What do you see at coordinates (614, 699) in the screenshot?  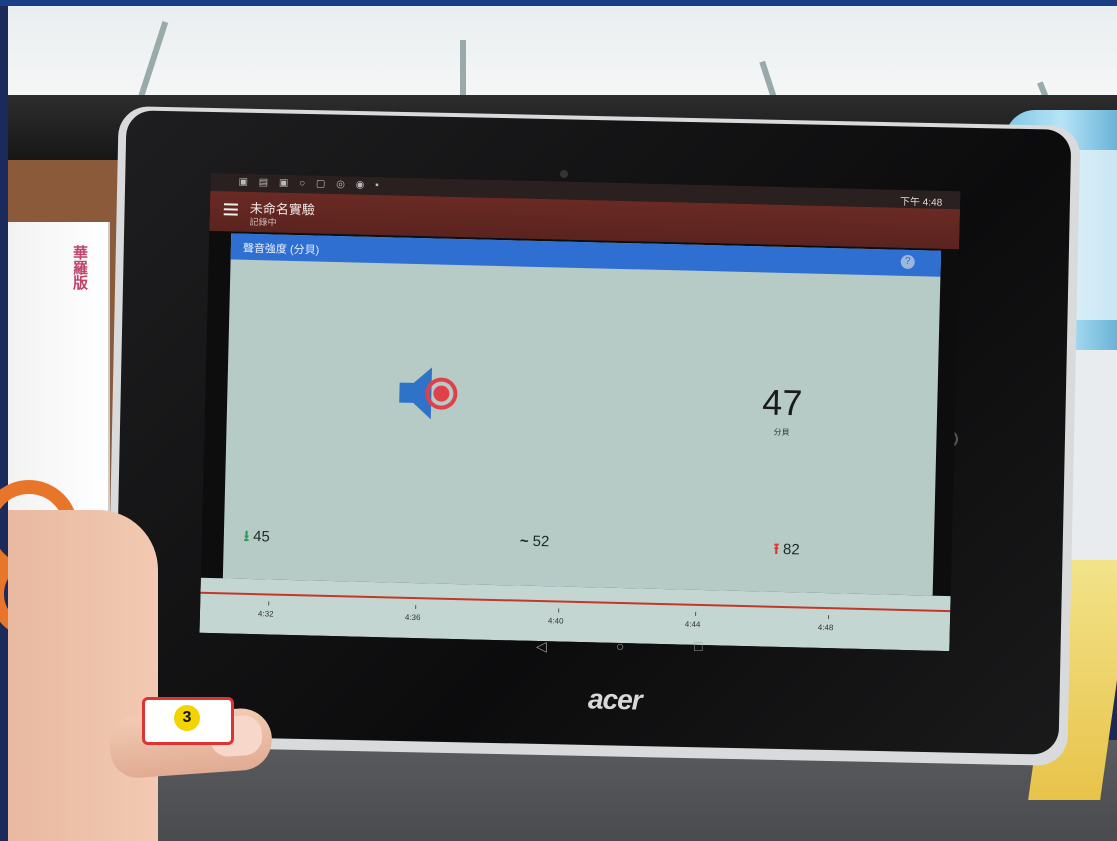 I see `device-brand-logo: acer` at bounding box center [614, 699].